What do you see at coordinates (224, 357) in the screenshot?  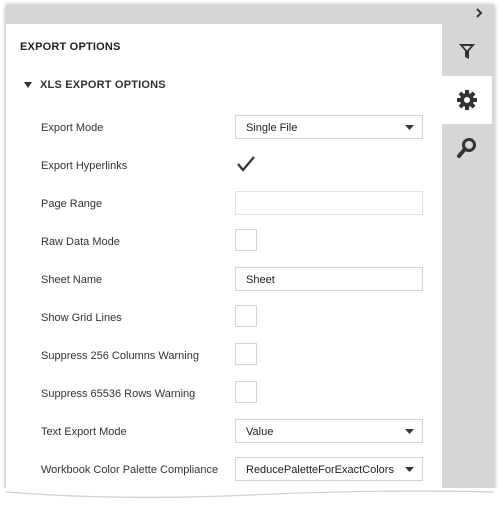 I see `option-row-suppress-256: Suppress 256 Columns Warning` at bounding box center [224, 357].